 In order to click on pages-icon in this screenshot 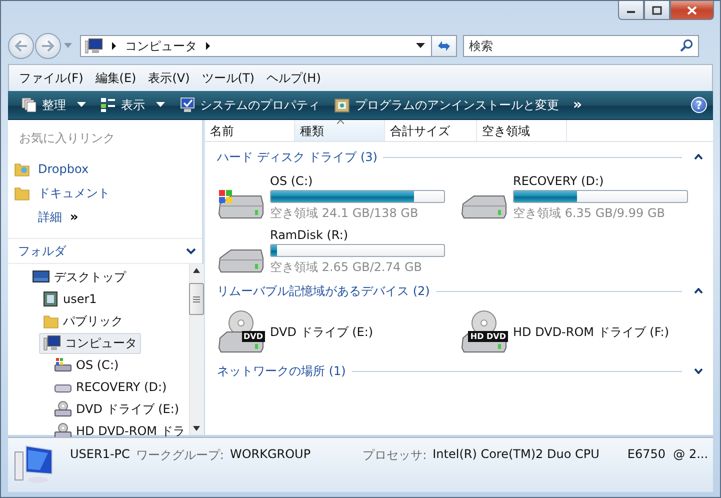, I will do `click(29, 105)`.